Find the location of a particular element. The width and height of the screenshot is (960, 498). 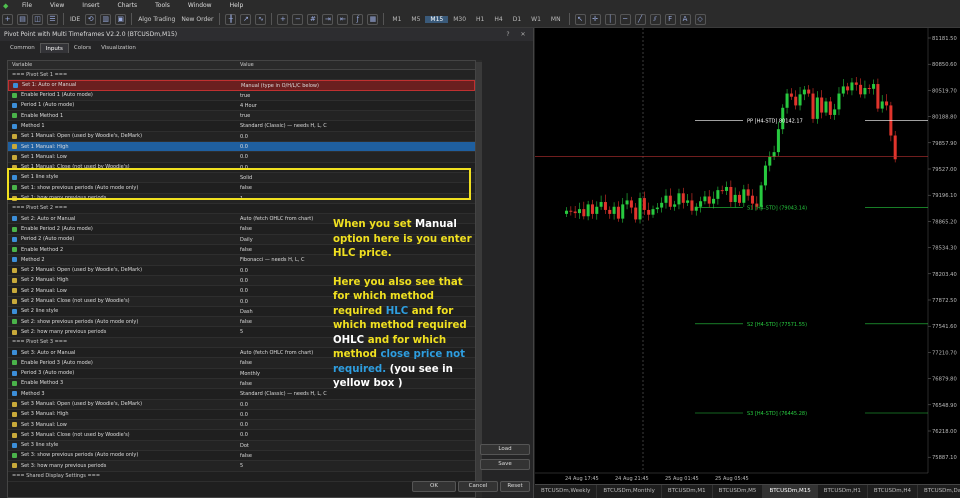

menu-view: View is located at coordinates (57, 5).